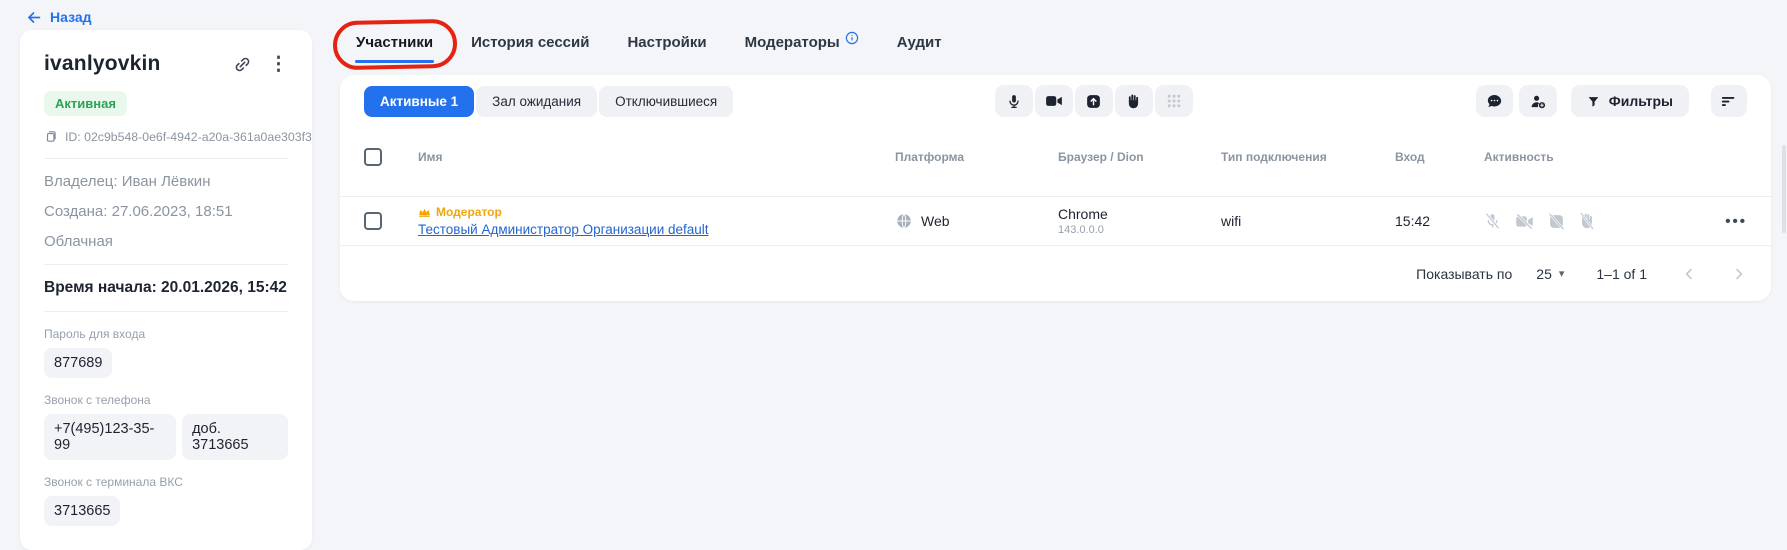  I want to click on platform-value: Web, so click(935, 221).